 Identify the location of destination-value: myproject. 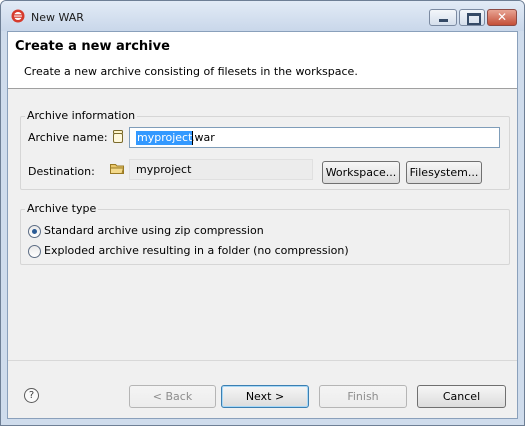
(164, 169).